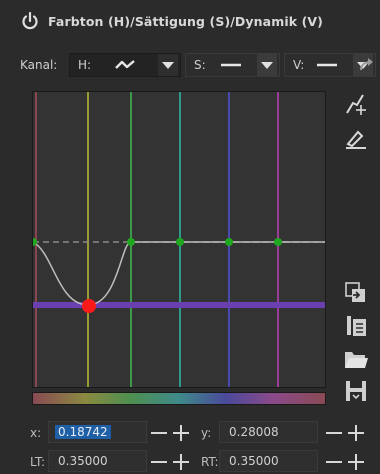 The height and width of the screenshot is (474, 380). Describe the element at coordinates (89, 306) in the screenshot. I see `selected-control-point` at that location.